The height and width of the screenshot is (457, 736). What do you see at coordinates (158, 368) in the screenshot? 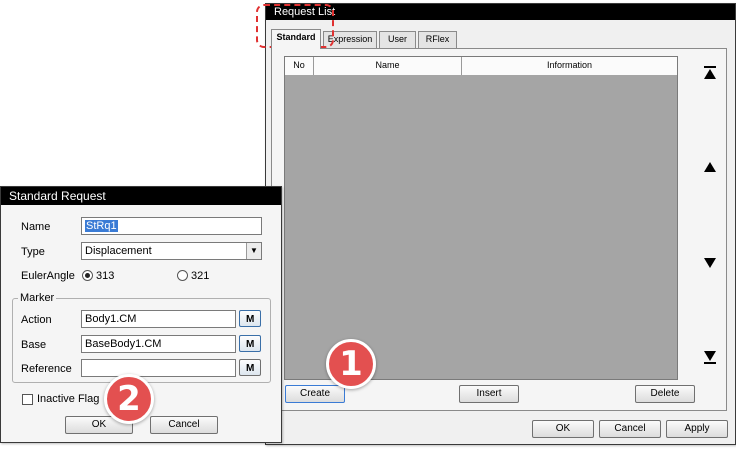
I see `reference-field` at bounding box center [158, 368].